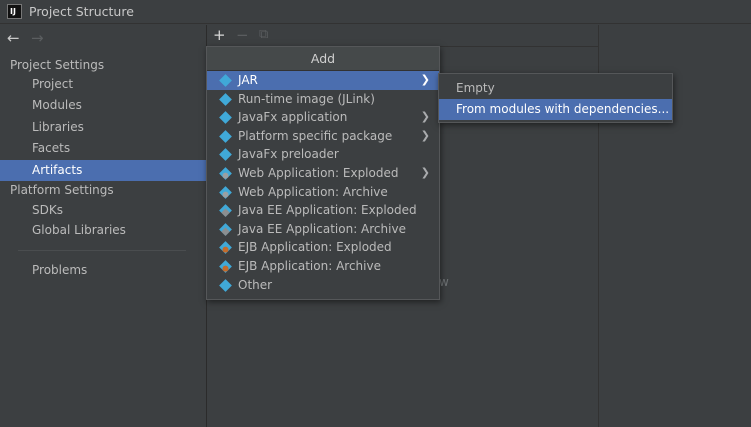  I want to click on empty-state-hint: w, so click(444, 282).